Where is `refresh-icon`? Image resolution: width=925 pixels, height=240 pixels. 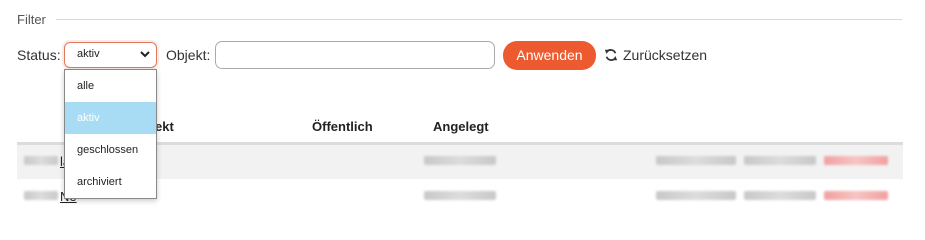
refresh-icon is located at coordinates (611, 55).